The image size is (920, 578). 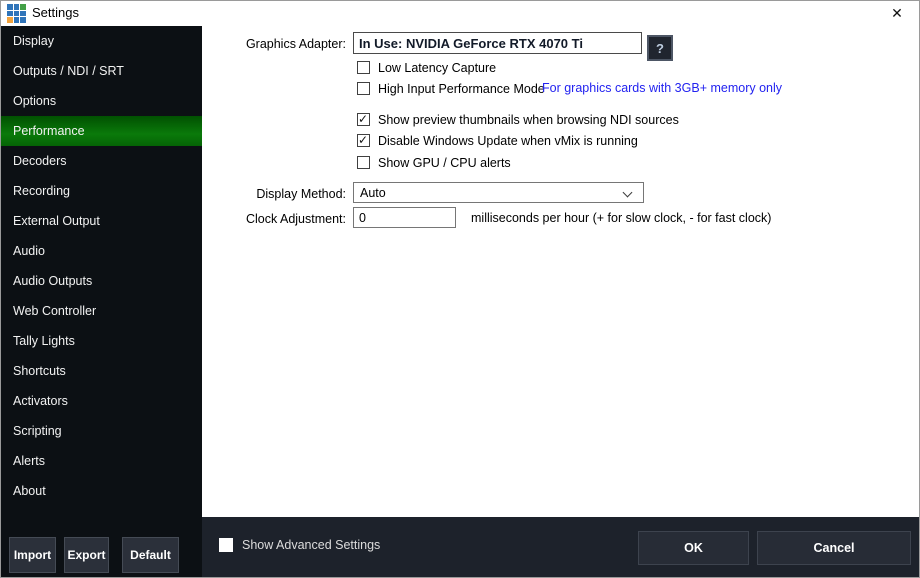 I want to click on sidebar-item-activators: Activators, so click(x=101, y=401).